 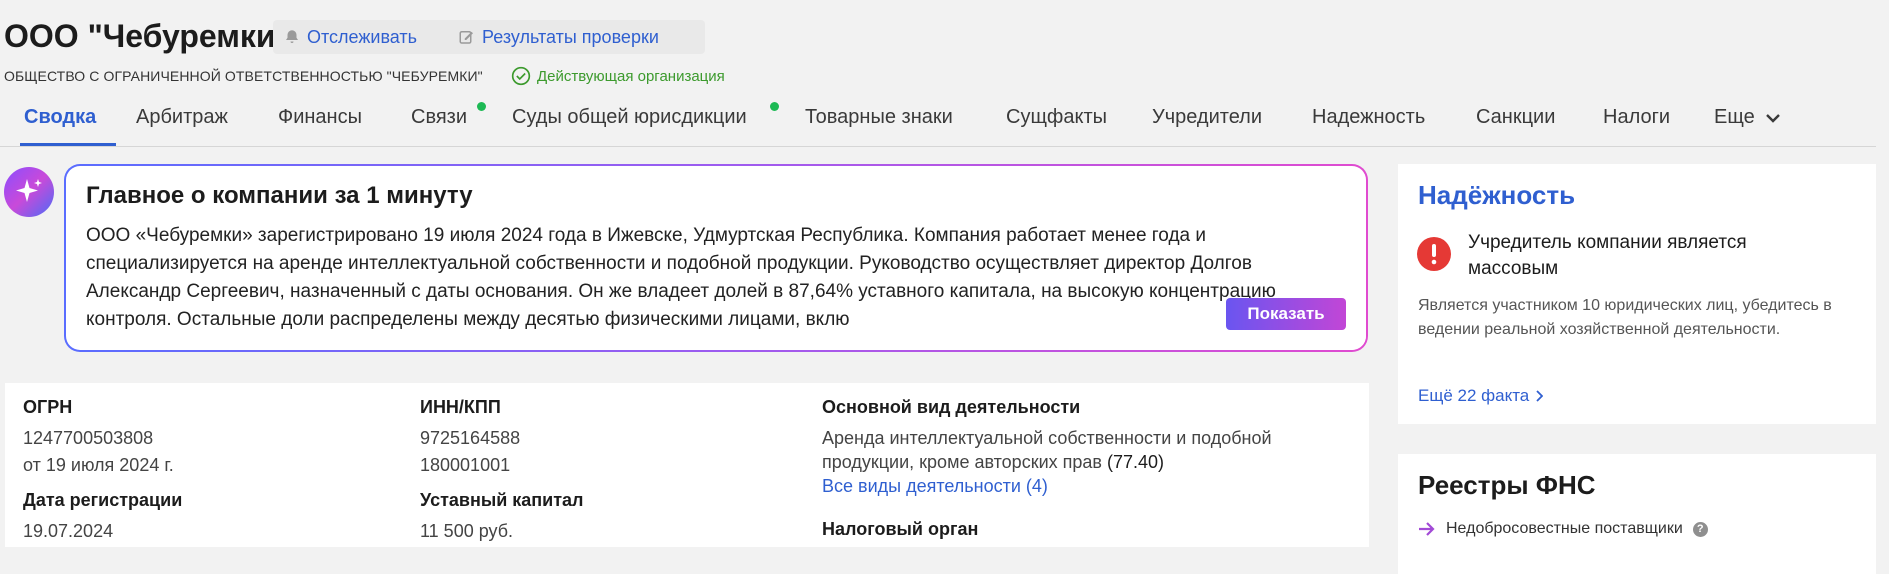 I want to click on tab-summary: Сводка, so click(x=68, y=122).